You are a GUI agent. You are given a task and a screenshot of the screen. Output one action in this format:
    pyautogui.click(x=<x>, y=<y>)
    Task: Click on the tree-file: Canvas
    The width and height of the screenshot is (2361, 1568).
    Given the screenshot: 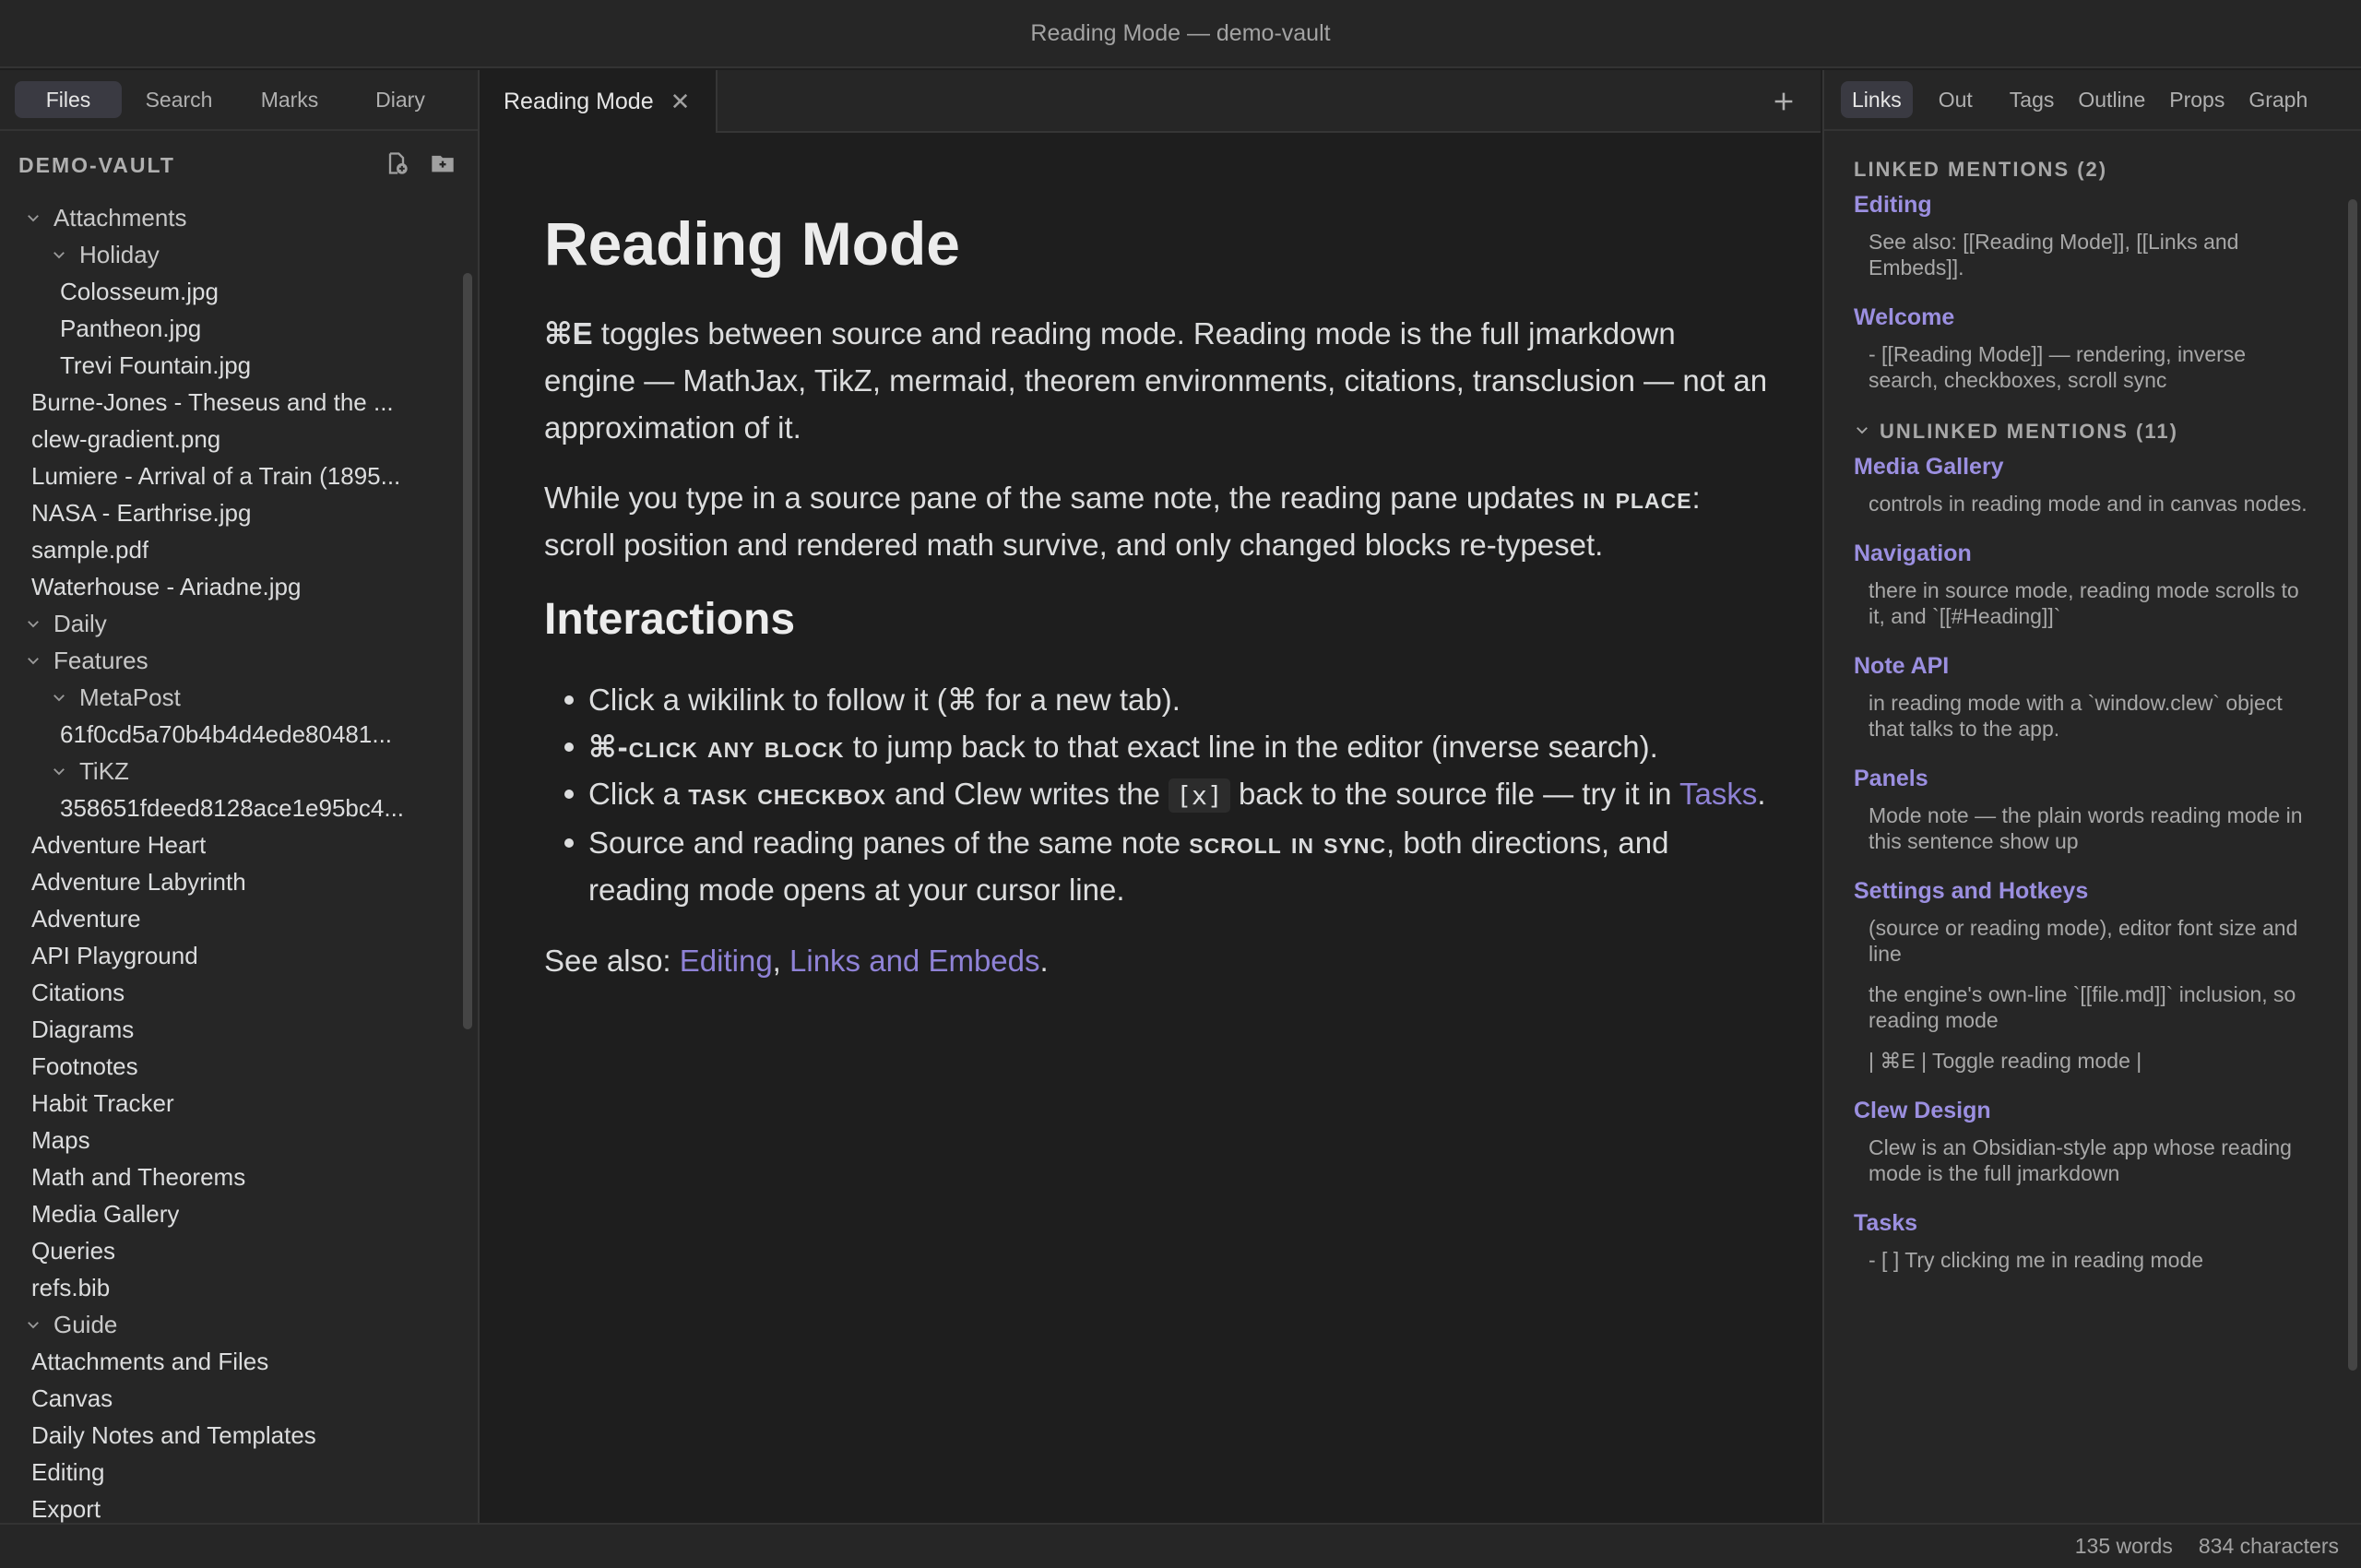 What is the action you would take?
    pyautogui.click(x=239, y=1398)
    